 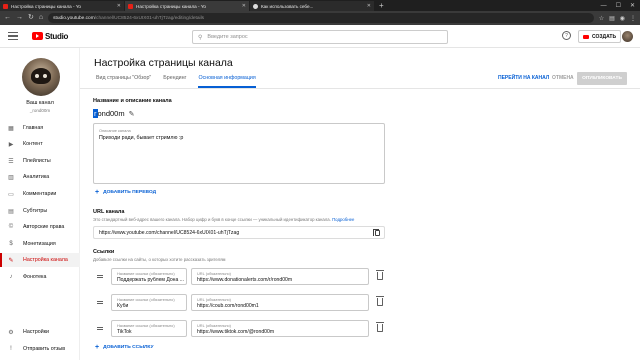 What do you see at coordinates (141, 138) in the screenshot?
I see `description-value: Приходи ради, бывает стримлю :р` at bounding box center [141, 138].